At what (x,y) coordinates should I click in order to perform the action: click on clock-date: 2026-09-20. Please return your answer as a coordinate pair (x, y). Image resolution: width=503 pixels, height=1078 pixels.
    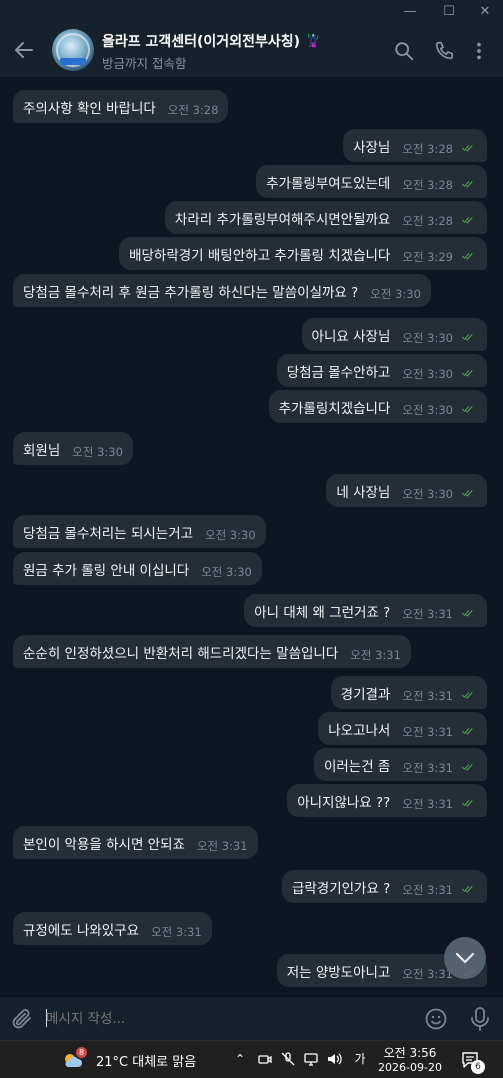
    Looking at the image, I should click on (410, 1067).